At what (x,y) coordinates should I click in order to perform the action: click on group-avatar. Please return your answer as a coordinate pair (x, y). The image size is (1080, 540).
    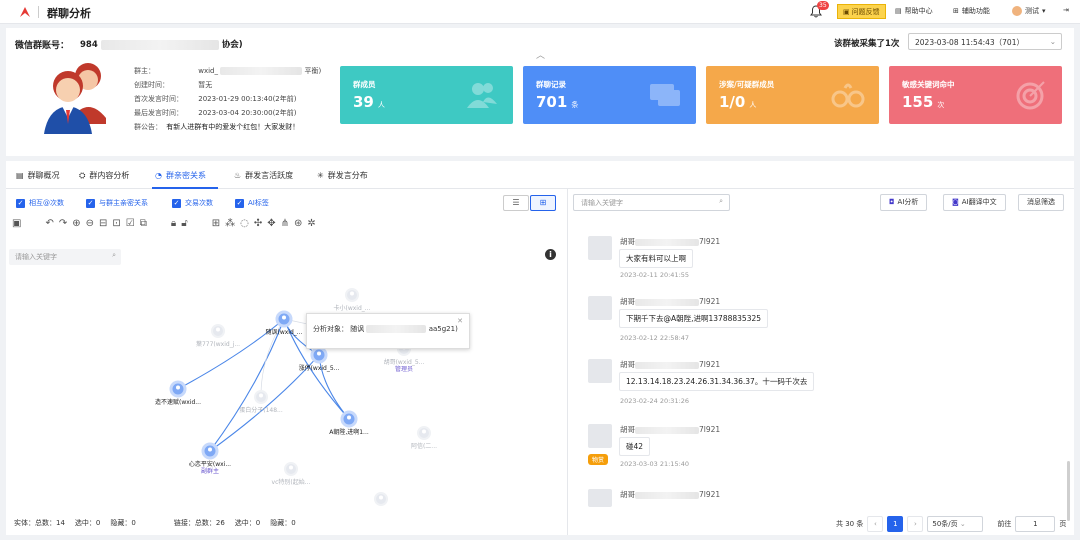
    Looking at the image, I should click on (75, 98).